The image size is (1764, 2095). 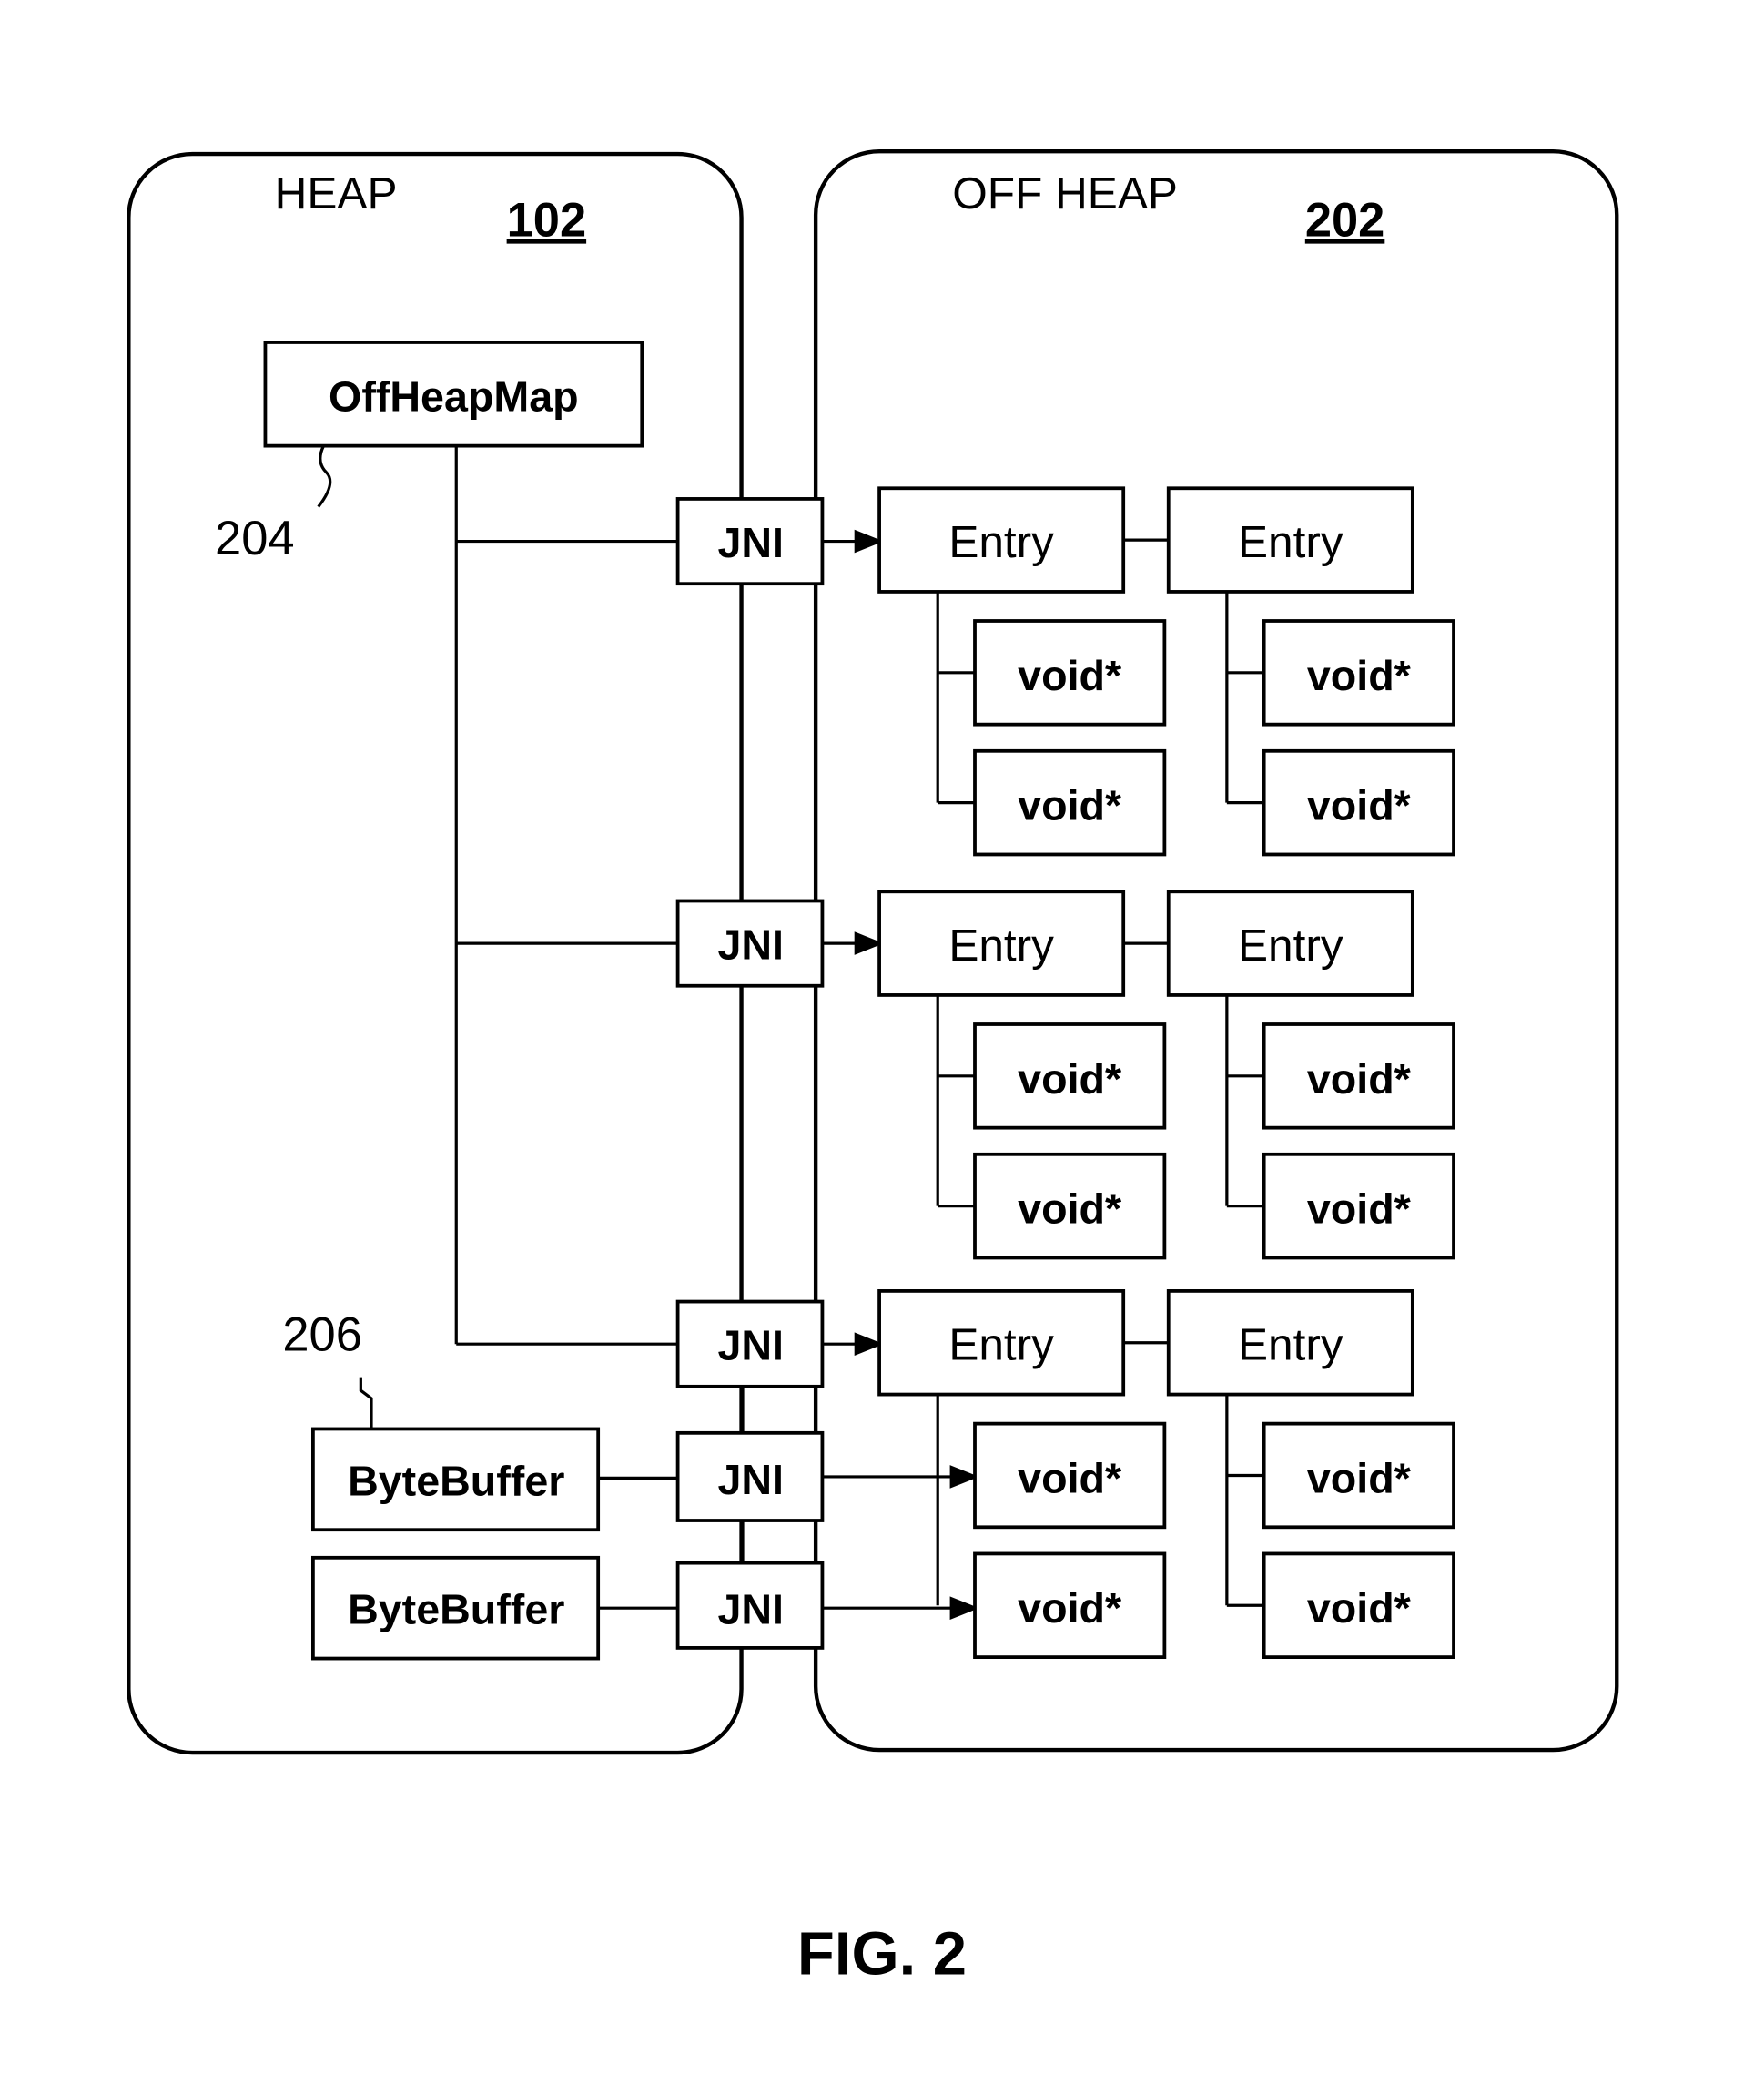 I want to click on bytebuffer-leader-line, so click(x=366, y=1403).